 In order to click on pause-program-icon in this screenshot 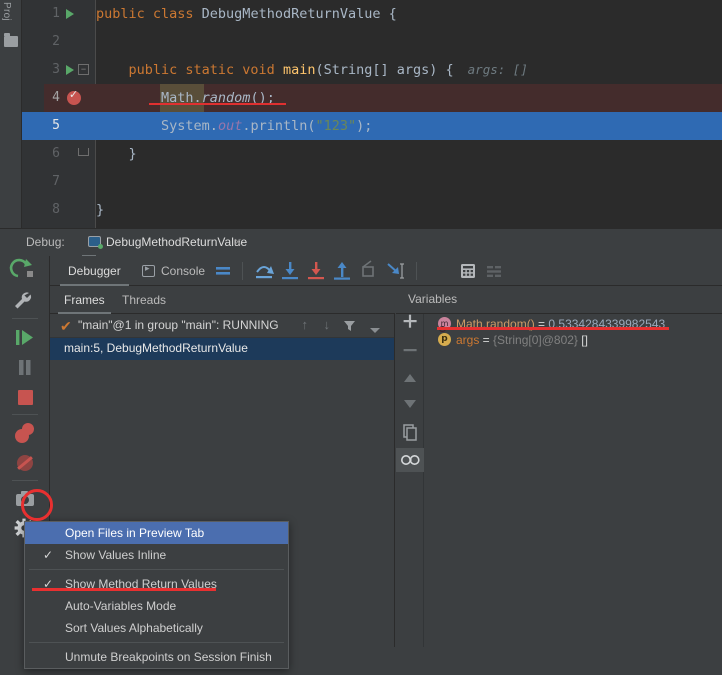, I will do `click(25, 367)`.